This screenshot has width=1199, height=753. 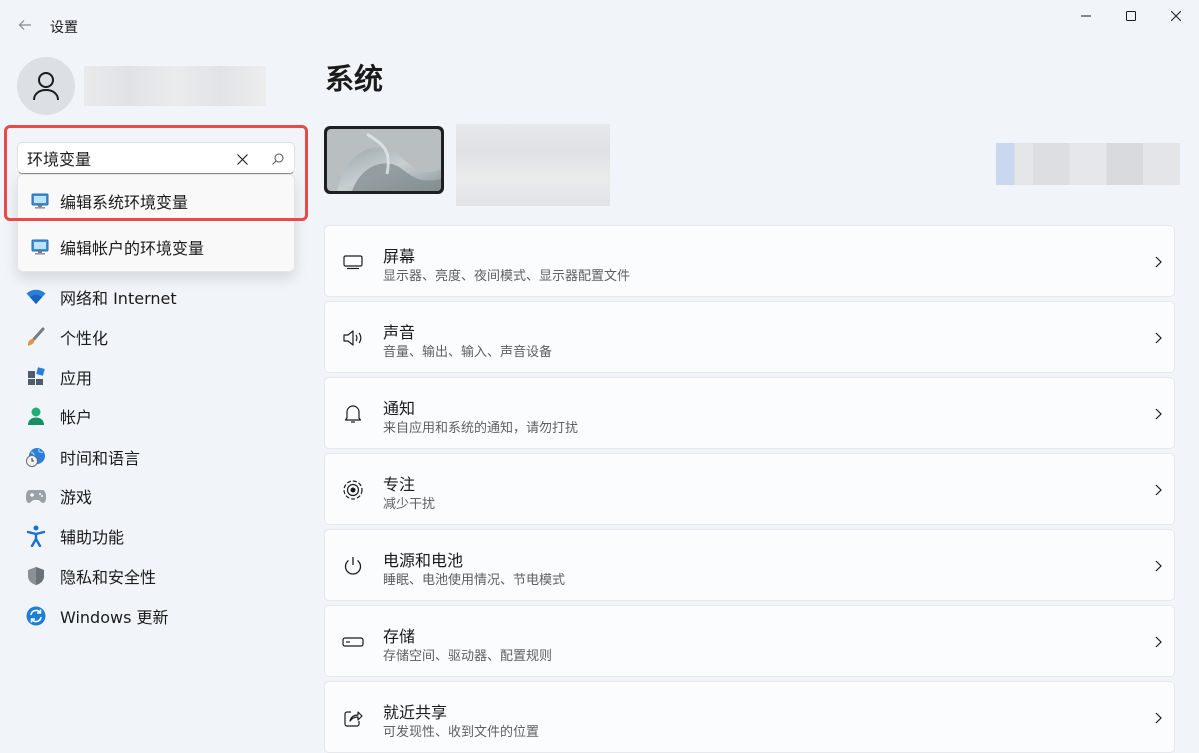 I want to click on sidebar-item-personalization: 个性化, so click(x=156, y=337).